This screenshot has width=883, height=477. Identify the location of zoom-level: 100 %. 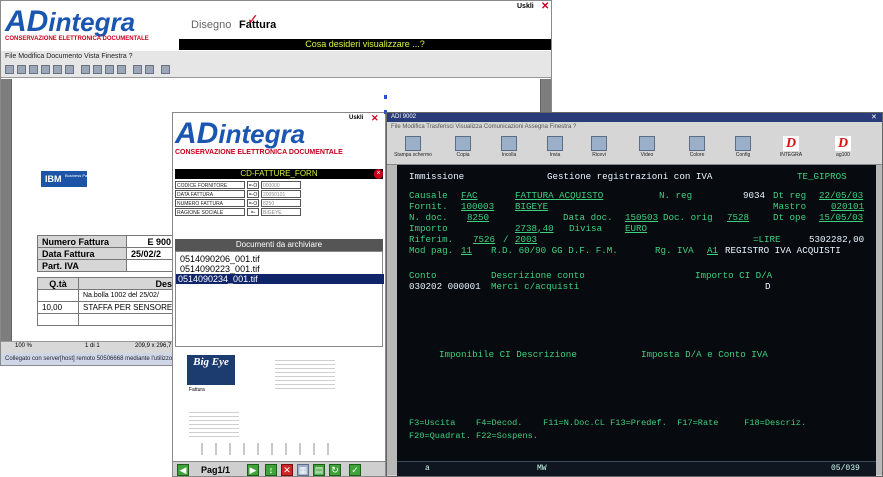
(23, 346).